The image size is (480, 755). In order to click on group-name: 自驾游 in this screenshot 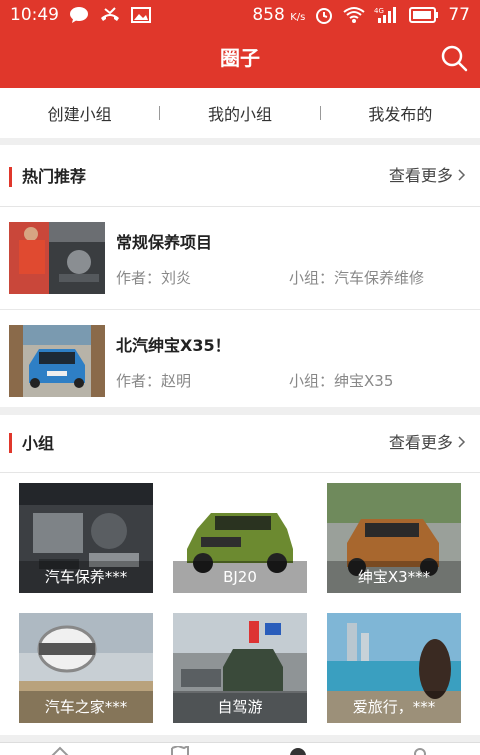, I will do `click(240, 707)`.